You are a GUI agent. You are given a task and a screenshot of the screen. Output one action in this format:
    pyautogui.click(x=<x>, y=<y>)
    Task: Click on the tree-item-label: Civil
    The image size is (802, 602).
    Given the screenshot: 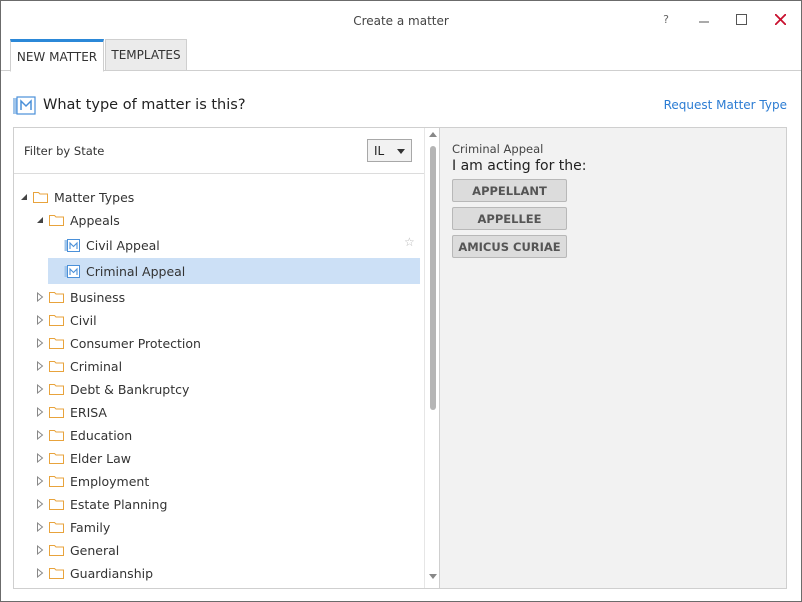 What is the action you would take?
    pyautogui.click(x=83, y=320)
    